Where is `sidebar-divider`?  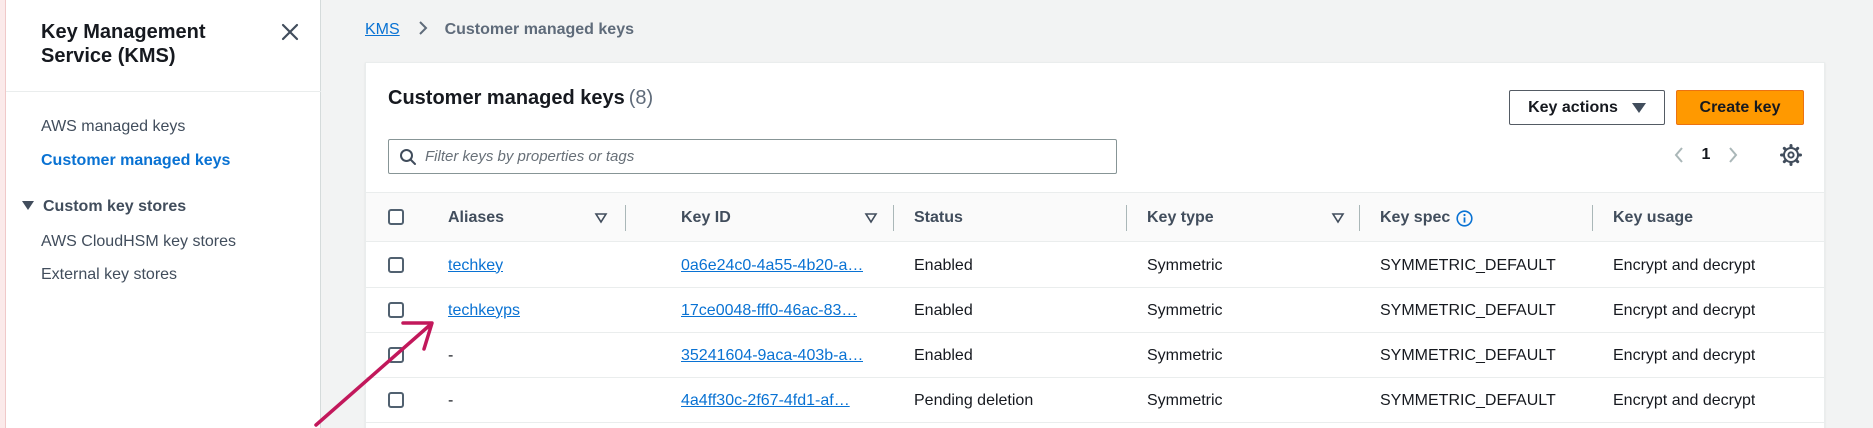 sidebar-divider is located at coordinates (163, 91).